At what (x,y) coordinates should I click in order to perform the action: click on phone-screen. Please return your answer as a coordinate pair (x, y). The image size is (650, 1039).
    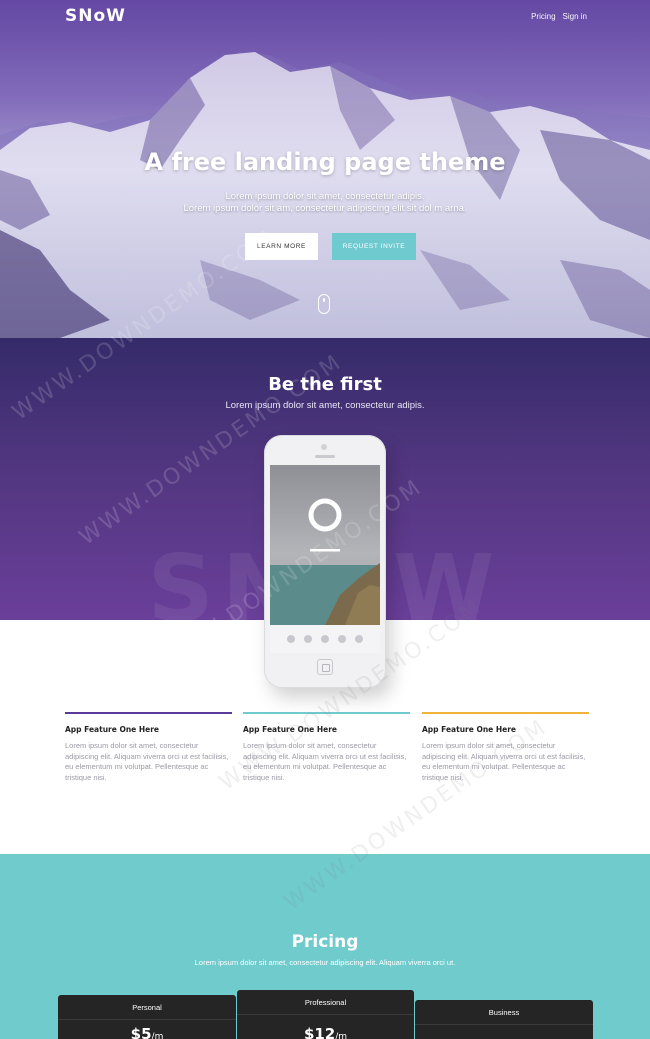
    Looking at the image, I should click on (325, 559).